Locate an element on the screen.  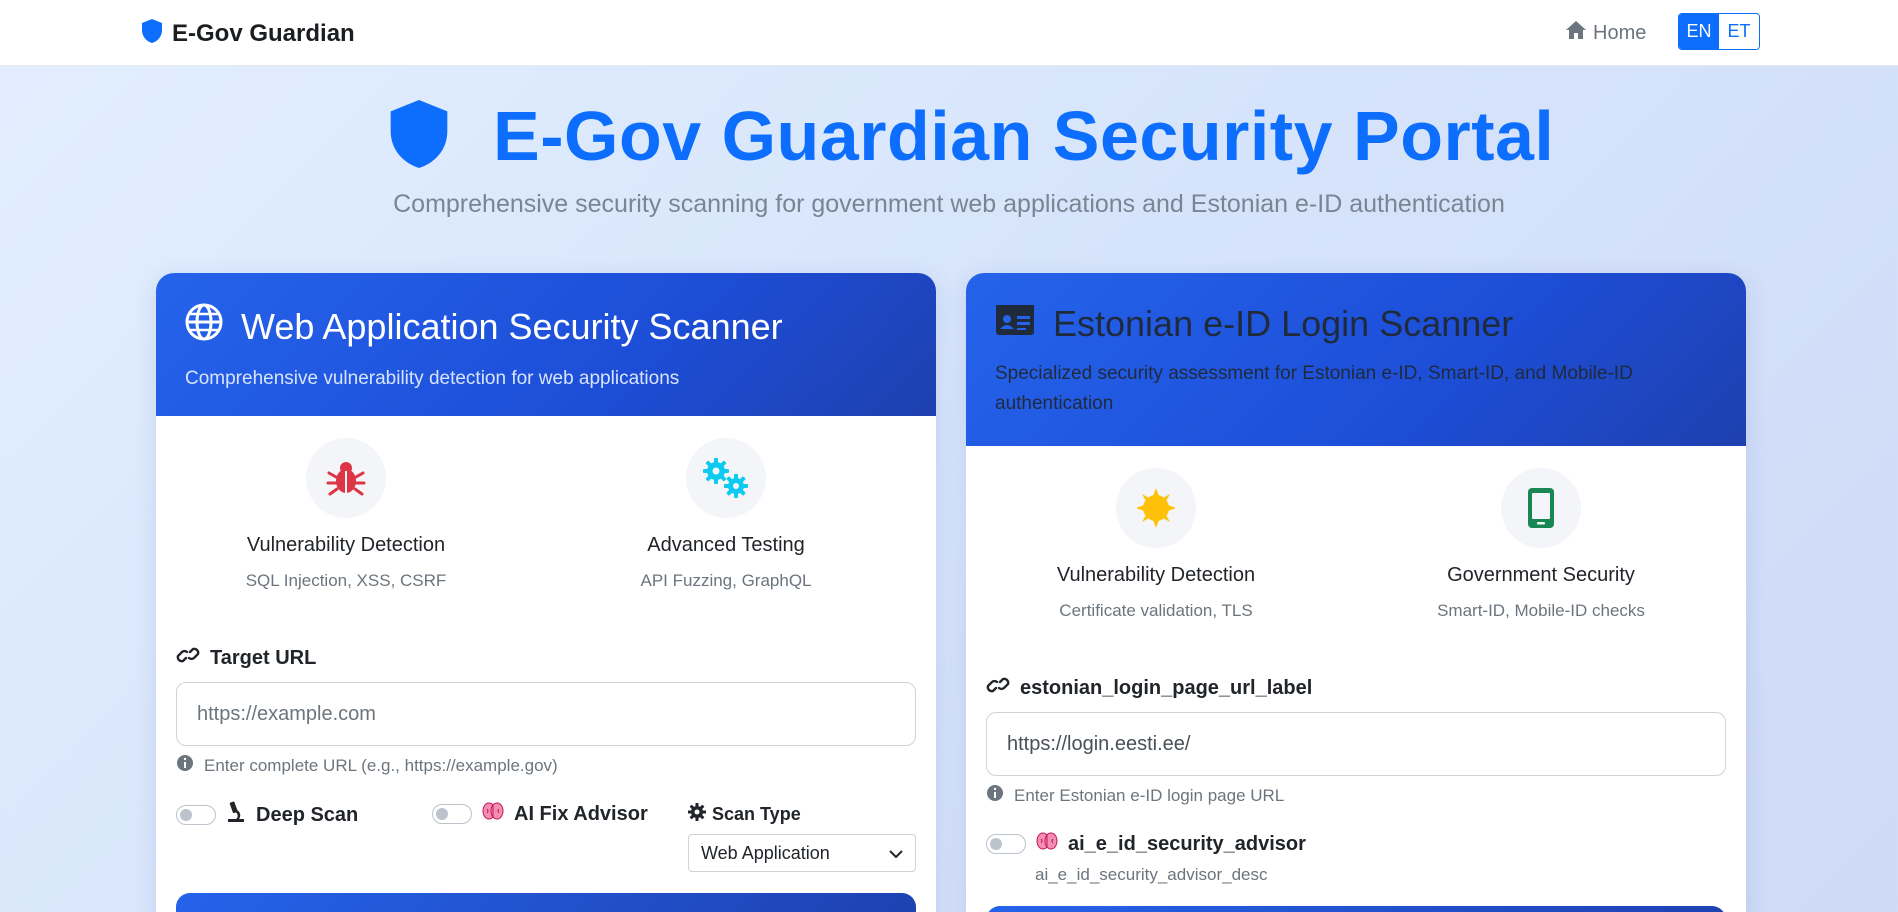
navbar: E-Gov Guardian Home EN ET is located at coordinates (949, 33).